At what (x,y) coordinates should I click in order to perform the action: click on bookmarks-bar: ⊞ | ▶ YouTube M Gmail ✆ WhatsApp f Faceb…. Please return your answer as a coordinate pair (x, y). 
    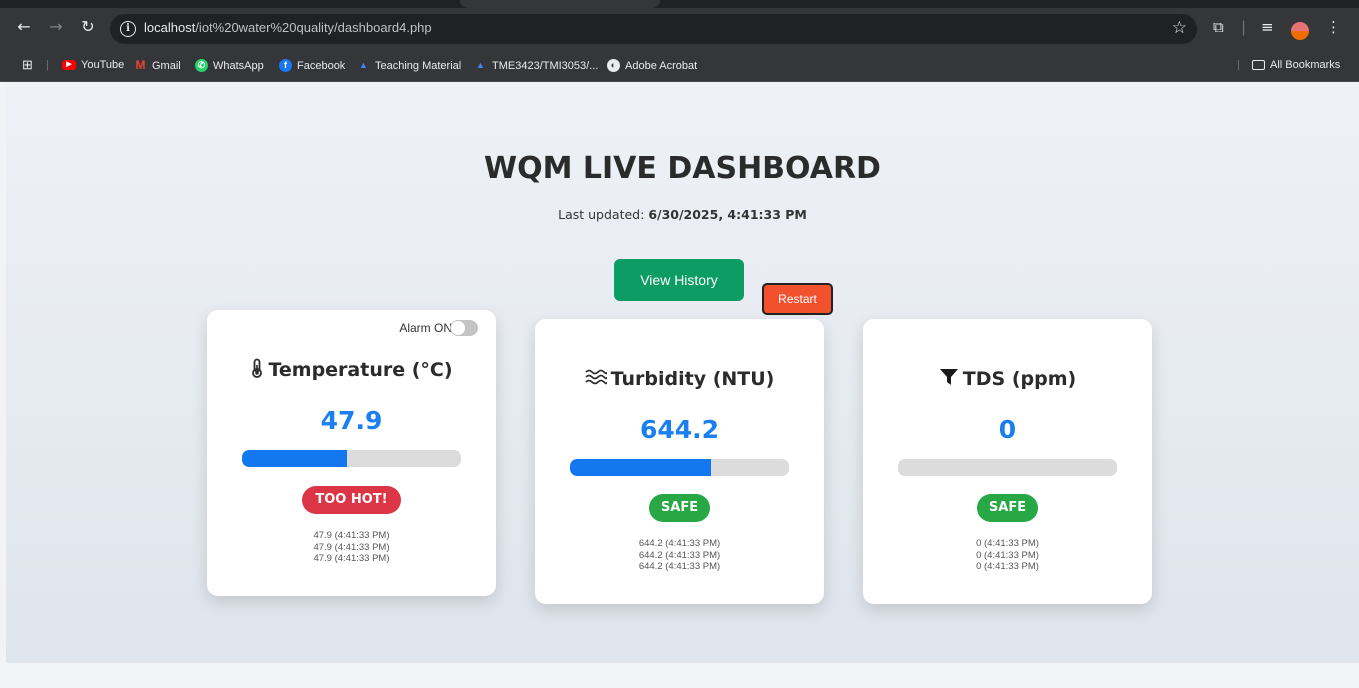
    Looking at the image, I should click on (679, 66).